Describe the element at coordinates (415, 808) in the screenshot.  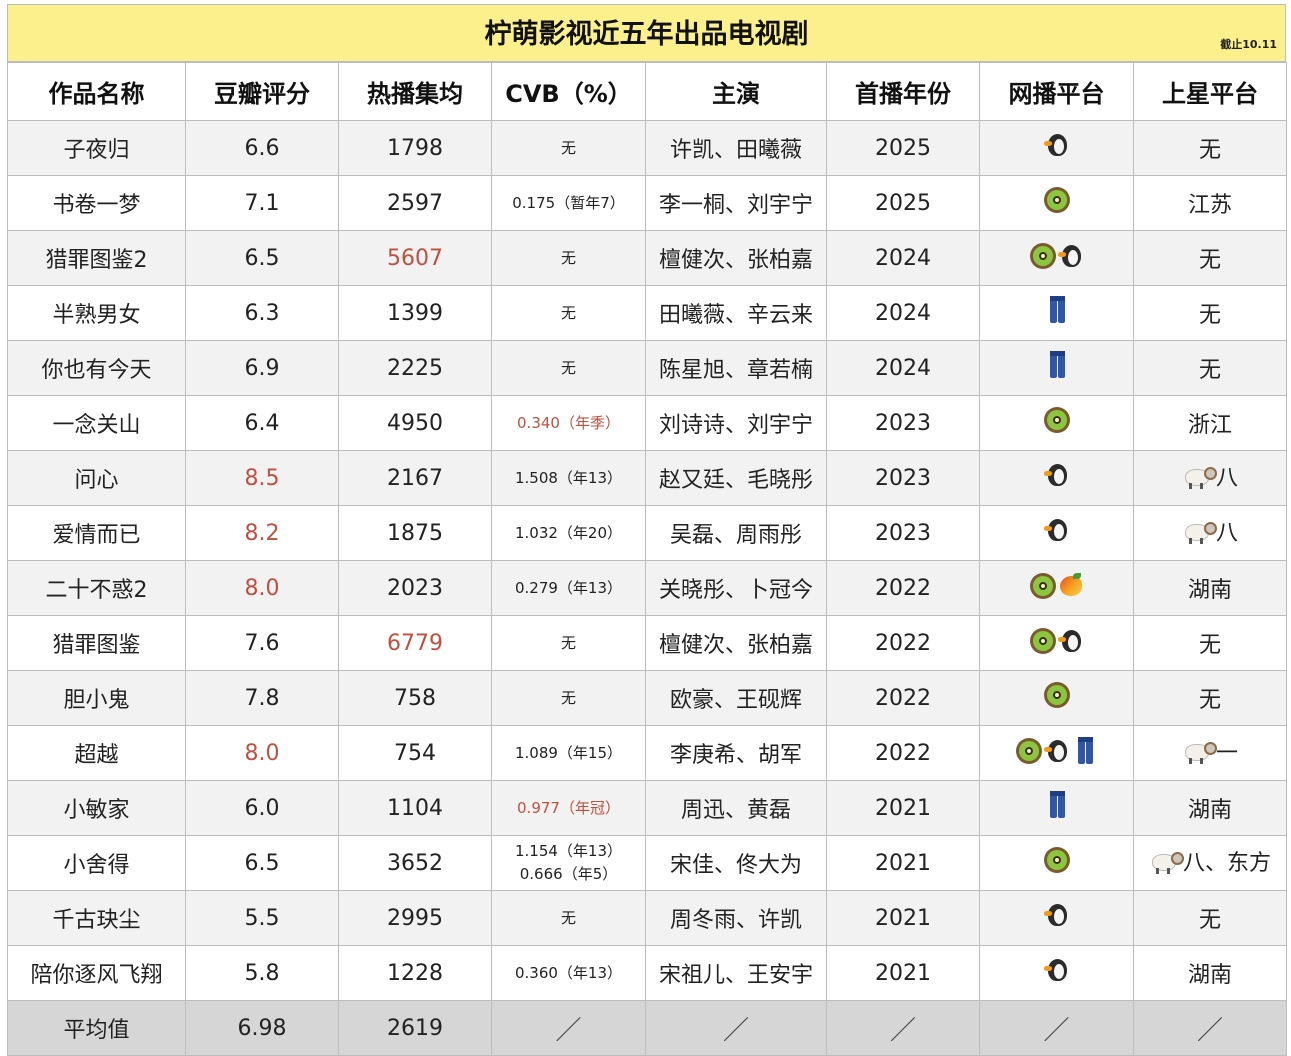
I see `avg-views-cell: 1104` at that location.